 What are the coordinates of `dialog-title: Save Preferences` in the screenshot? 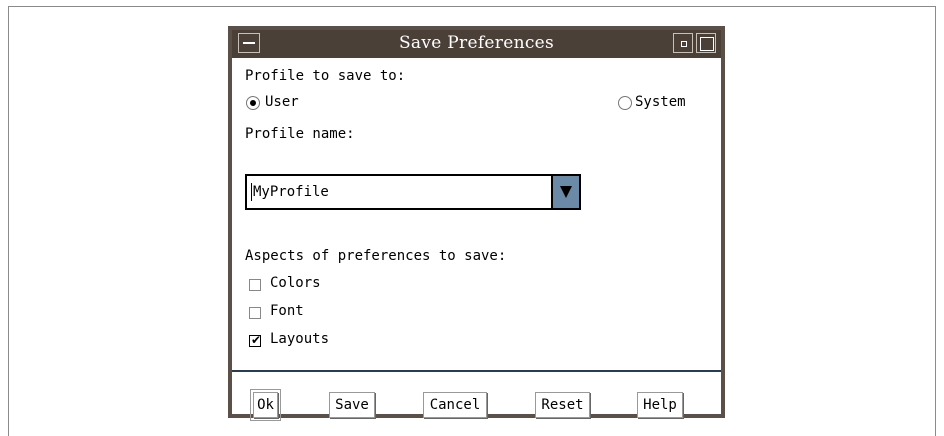 It's located at (476, 43).